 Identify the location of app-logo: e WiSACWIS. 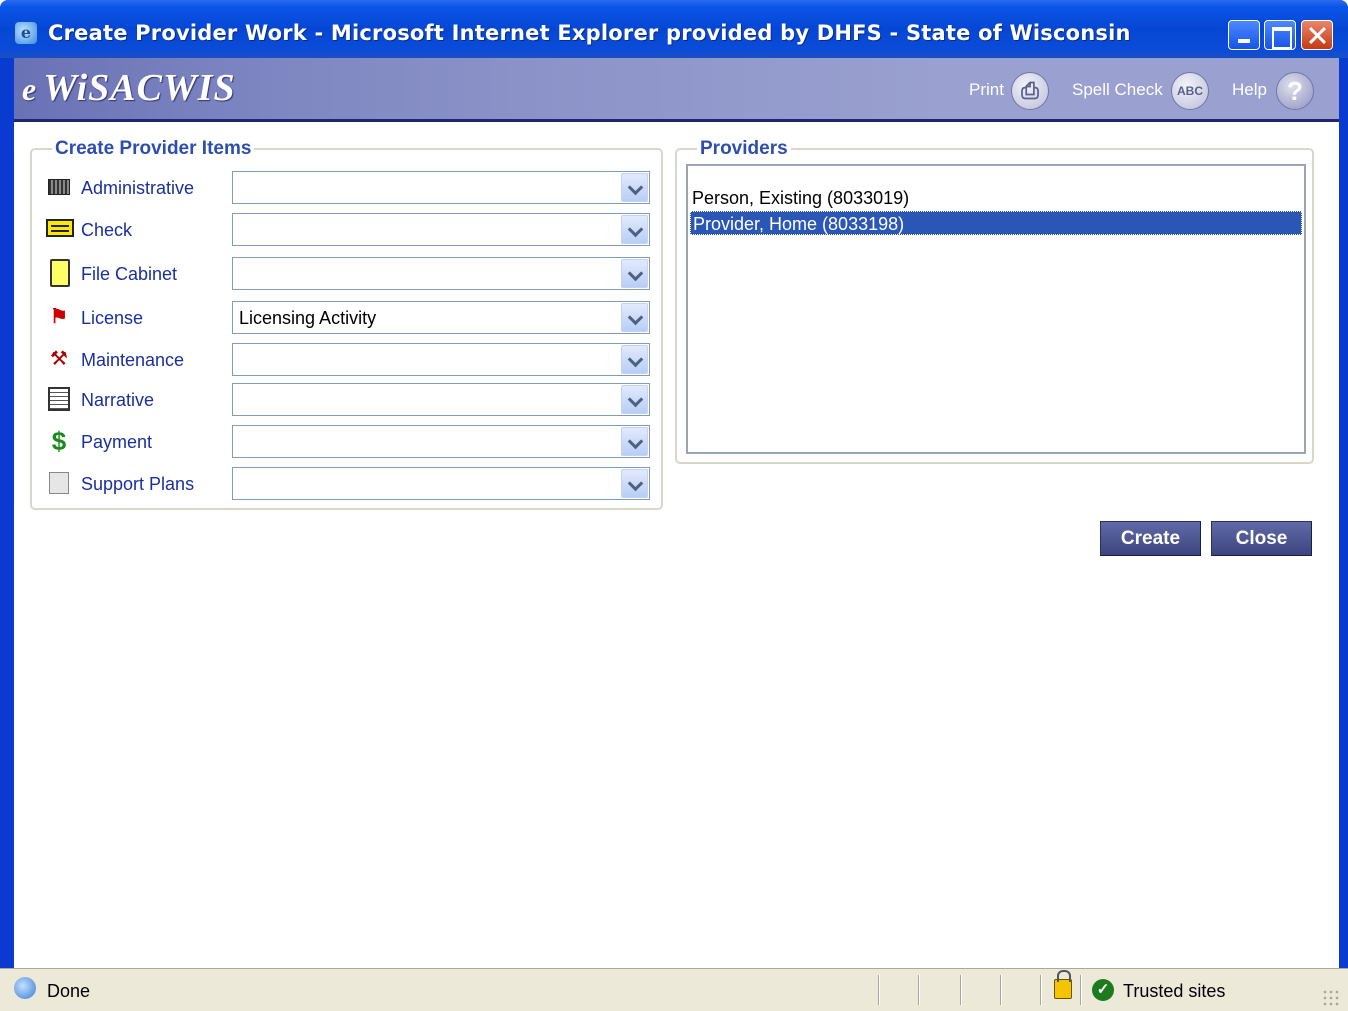
(129, 88).